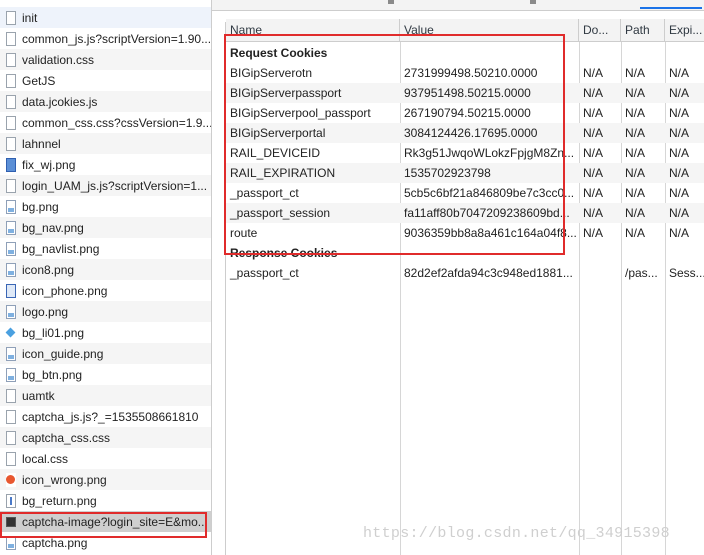 Image resolution: width=704 pixels, height=555 pixels. I want to click on request-name: icon8.png, so click(48, 269).